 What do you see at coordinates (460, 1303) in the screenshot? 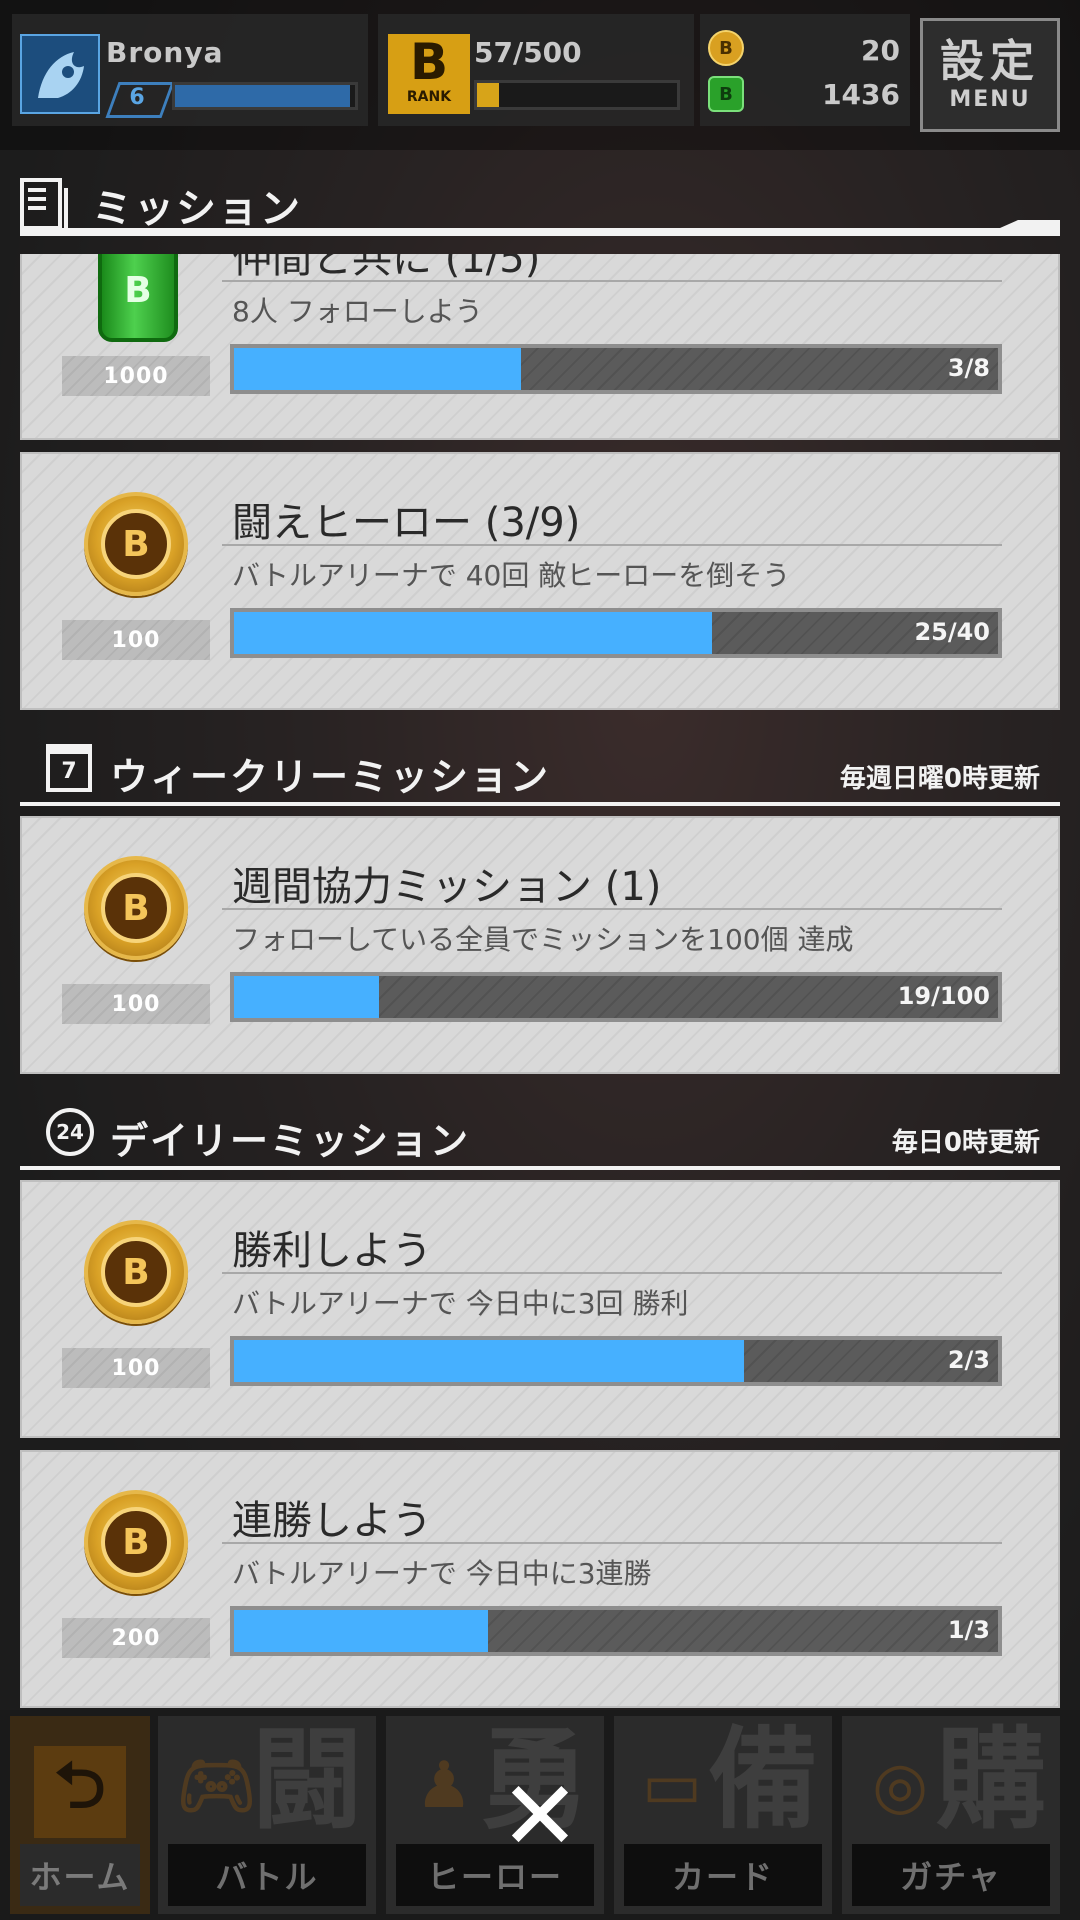
I see `mission-description: バトルアリーナで 今日中に3回 勝利` at bounding box center [460, 1303].